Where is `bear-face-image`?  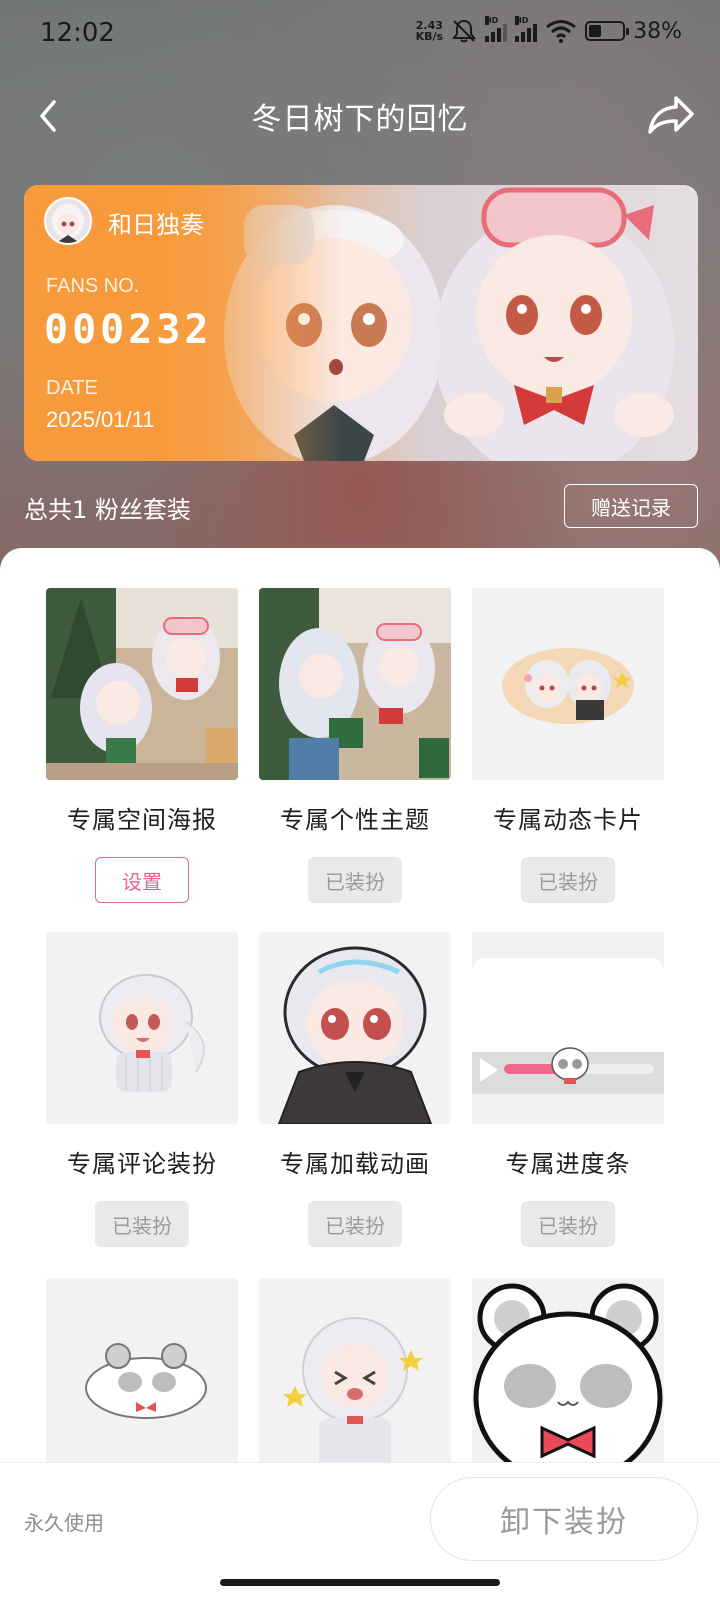
bear-face-image is located at coordinates (568, 1374).